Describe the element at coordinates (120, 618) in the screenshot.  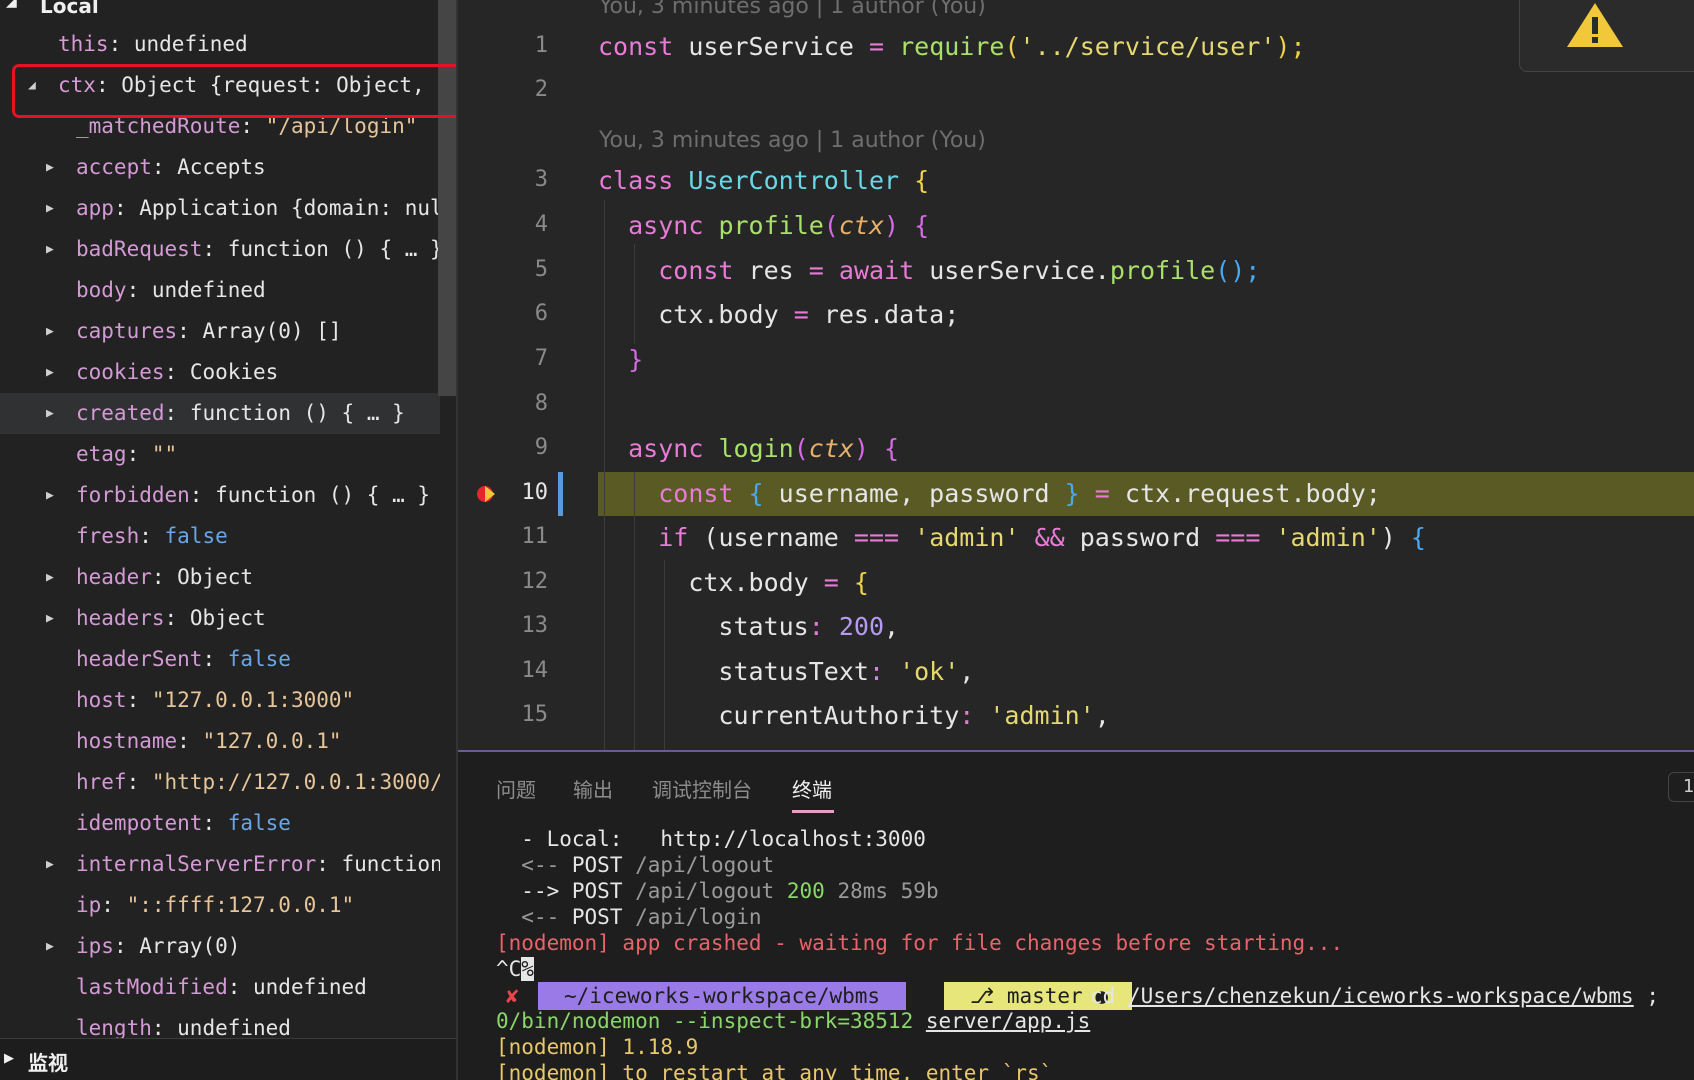
I see `variable-key: headers` at that location.